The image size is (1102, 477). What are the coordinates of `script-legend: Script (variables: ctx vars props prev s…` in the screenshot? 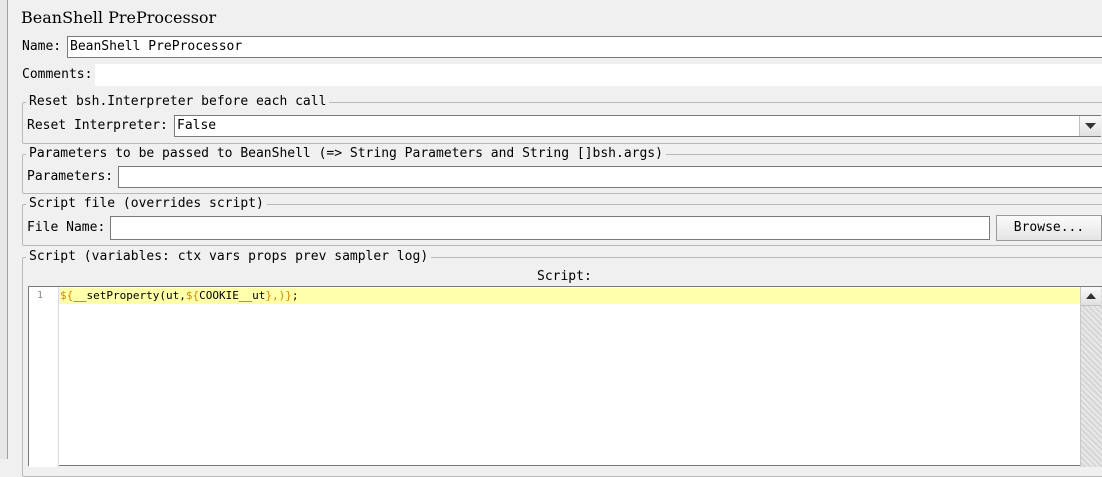 It's located at (229, 257).